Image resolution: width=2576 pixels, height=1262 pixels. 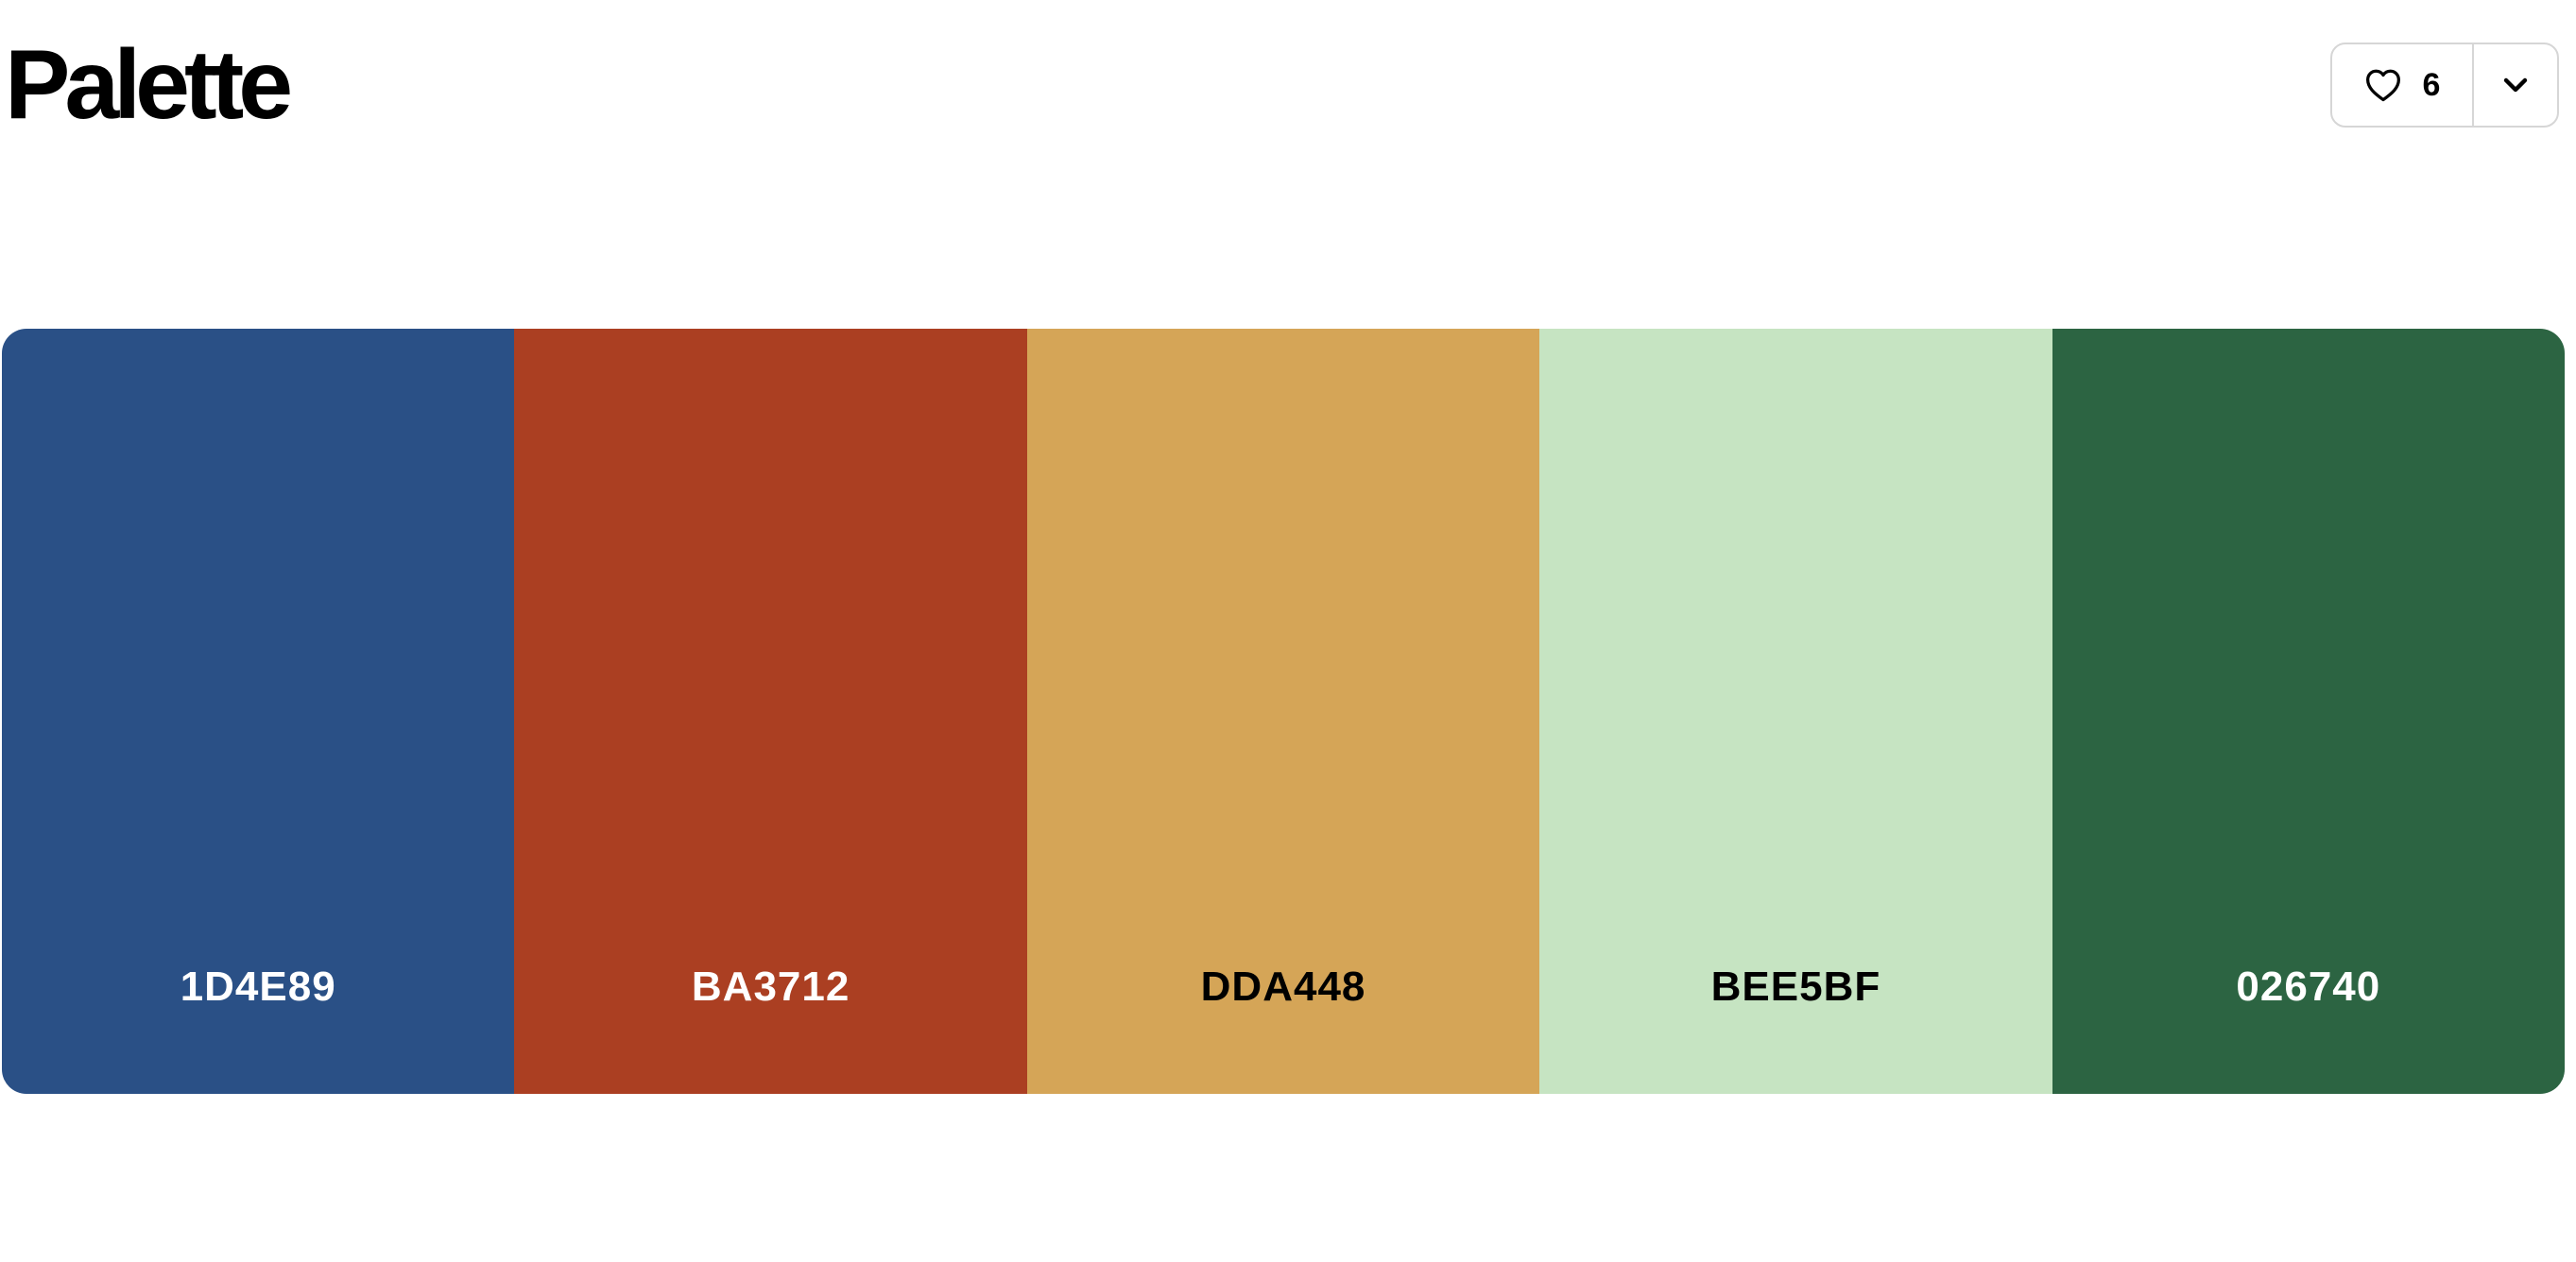 I want to click on color-swatch: DDA448, so click(x=1283, y=711).